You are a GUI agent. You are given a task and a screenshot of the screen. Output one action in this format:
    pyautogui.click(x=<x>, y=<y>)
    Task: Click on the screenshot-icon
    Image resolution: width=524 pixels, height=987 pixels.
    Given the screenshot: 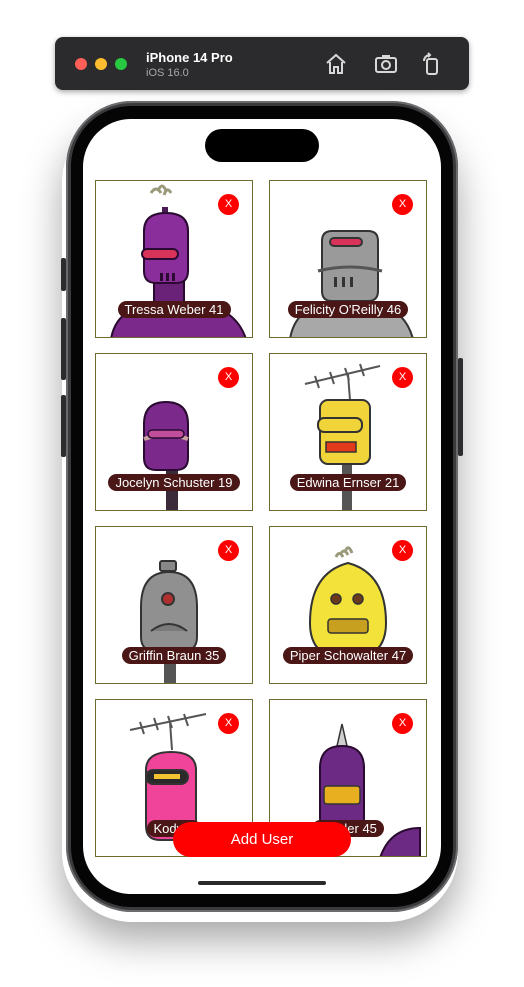 What is the action you would take?
    pyautogui.click(x=386, y=64)
    